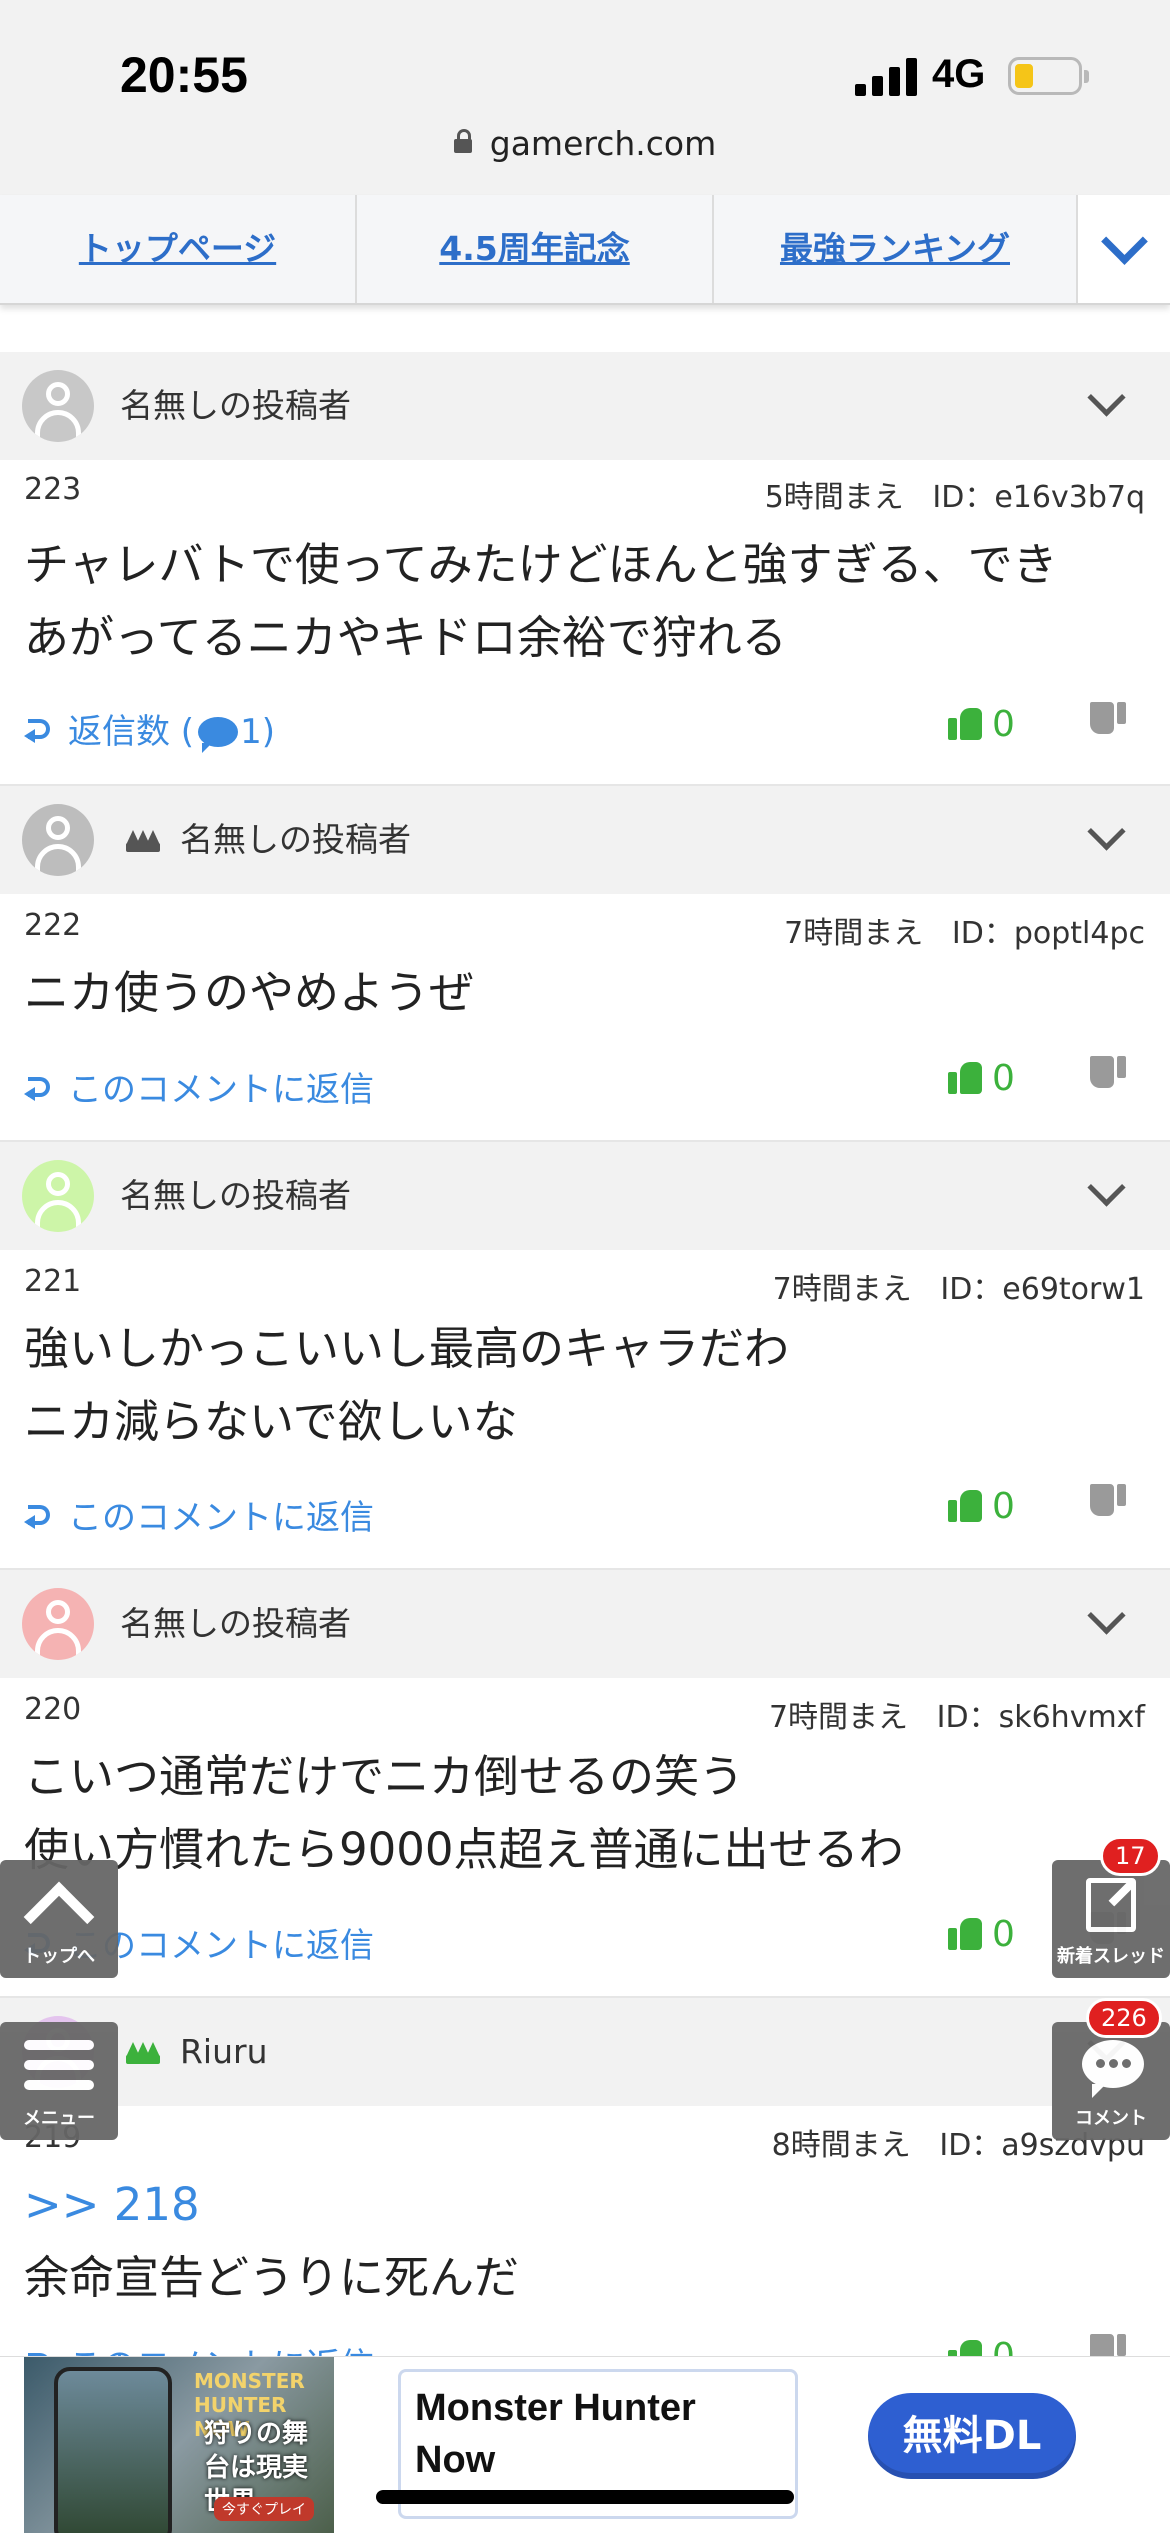  What do you see at coordinates (841, 2145) in the screenshot?
I see `comment-time: 8時間まえ` at bounding box center [841, 2145].